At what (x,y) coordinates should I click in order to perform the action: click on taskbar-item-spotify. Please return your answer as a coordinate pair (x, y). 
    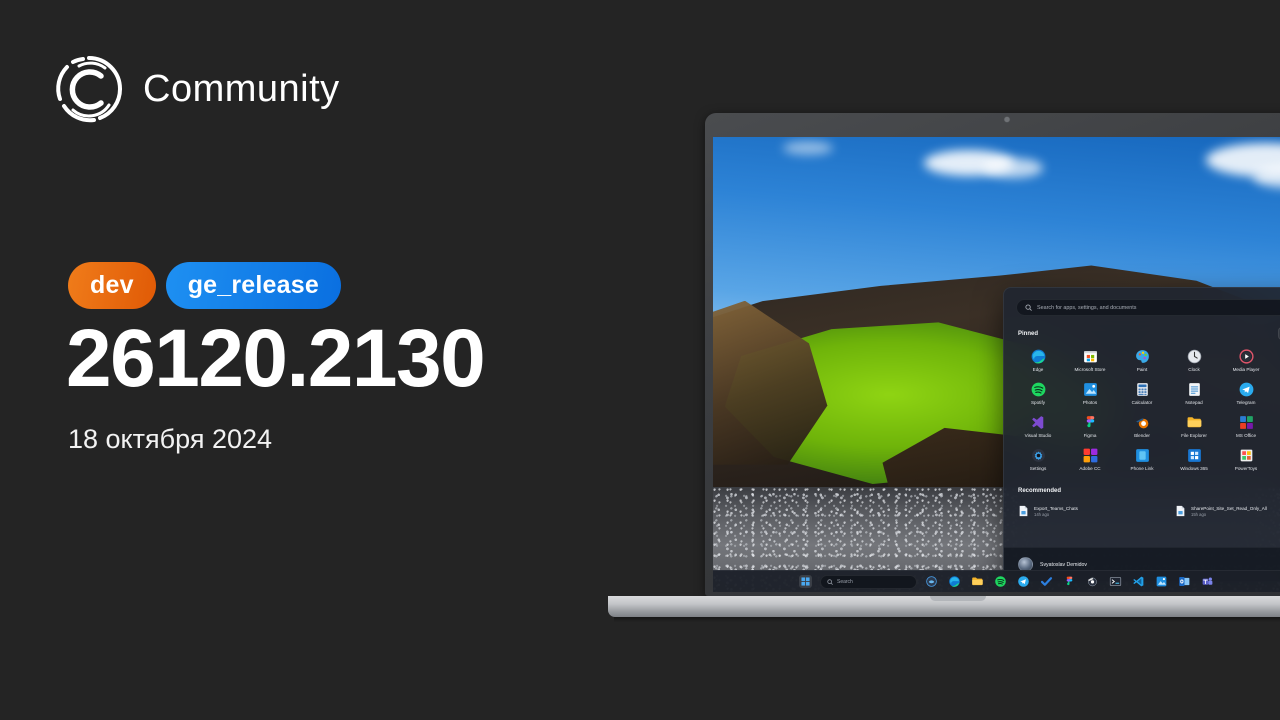
    Looking at the image, I should click on (1000, 582).